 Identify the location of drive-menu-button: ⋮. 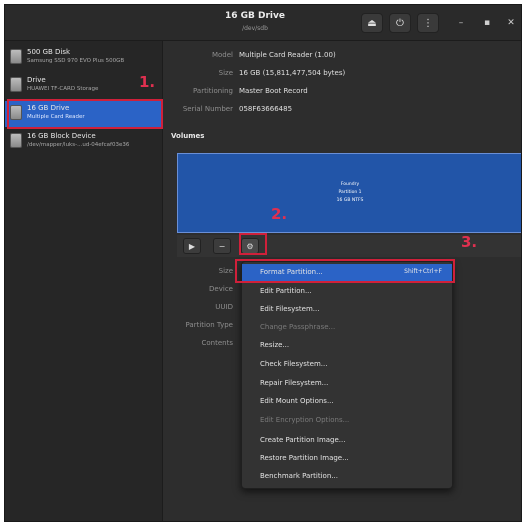
(428, 23).